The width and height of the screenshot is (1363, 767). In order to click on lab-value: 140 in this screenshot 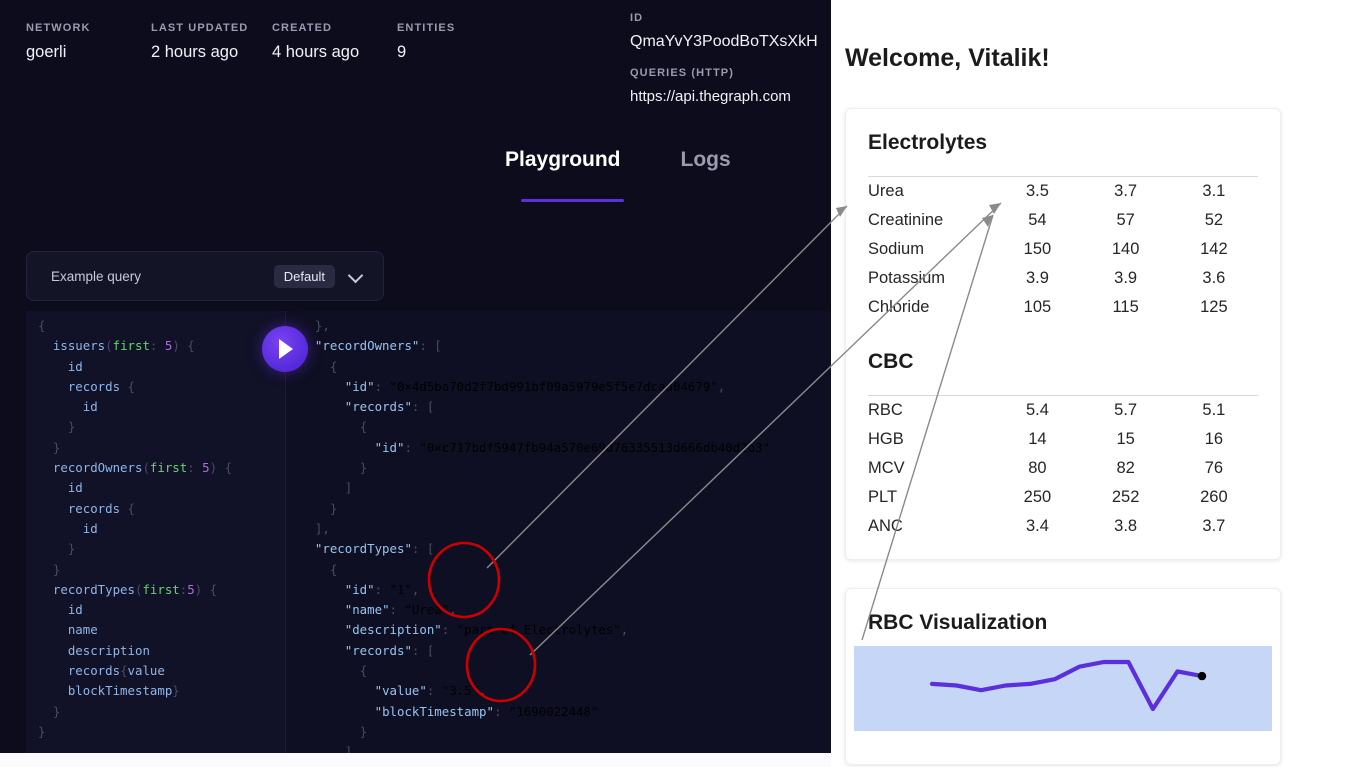, I will do `click(1125, 249)`.